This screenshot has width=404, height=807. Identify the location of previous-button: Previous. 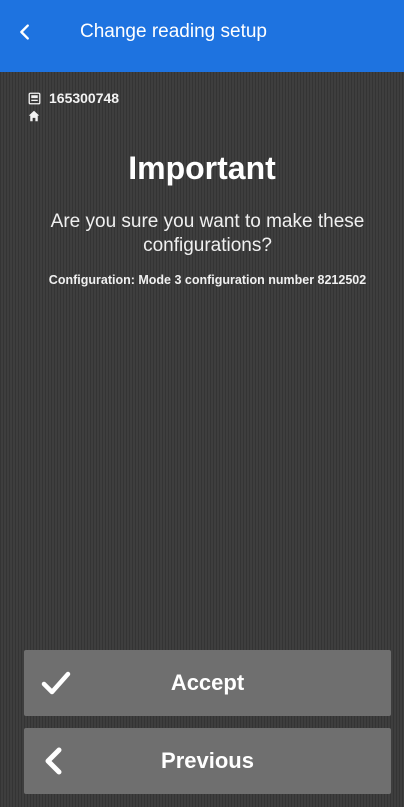
(207, 761).